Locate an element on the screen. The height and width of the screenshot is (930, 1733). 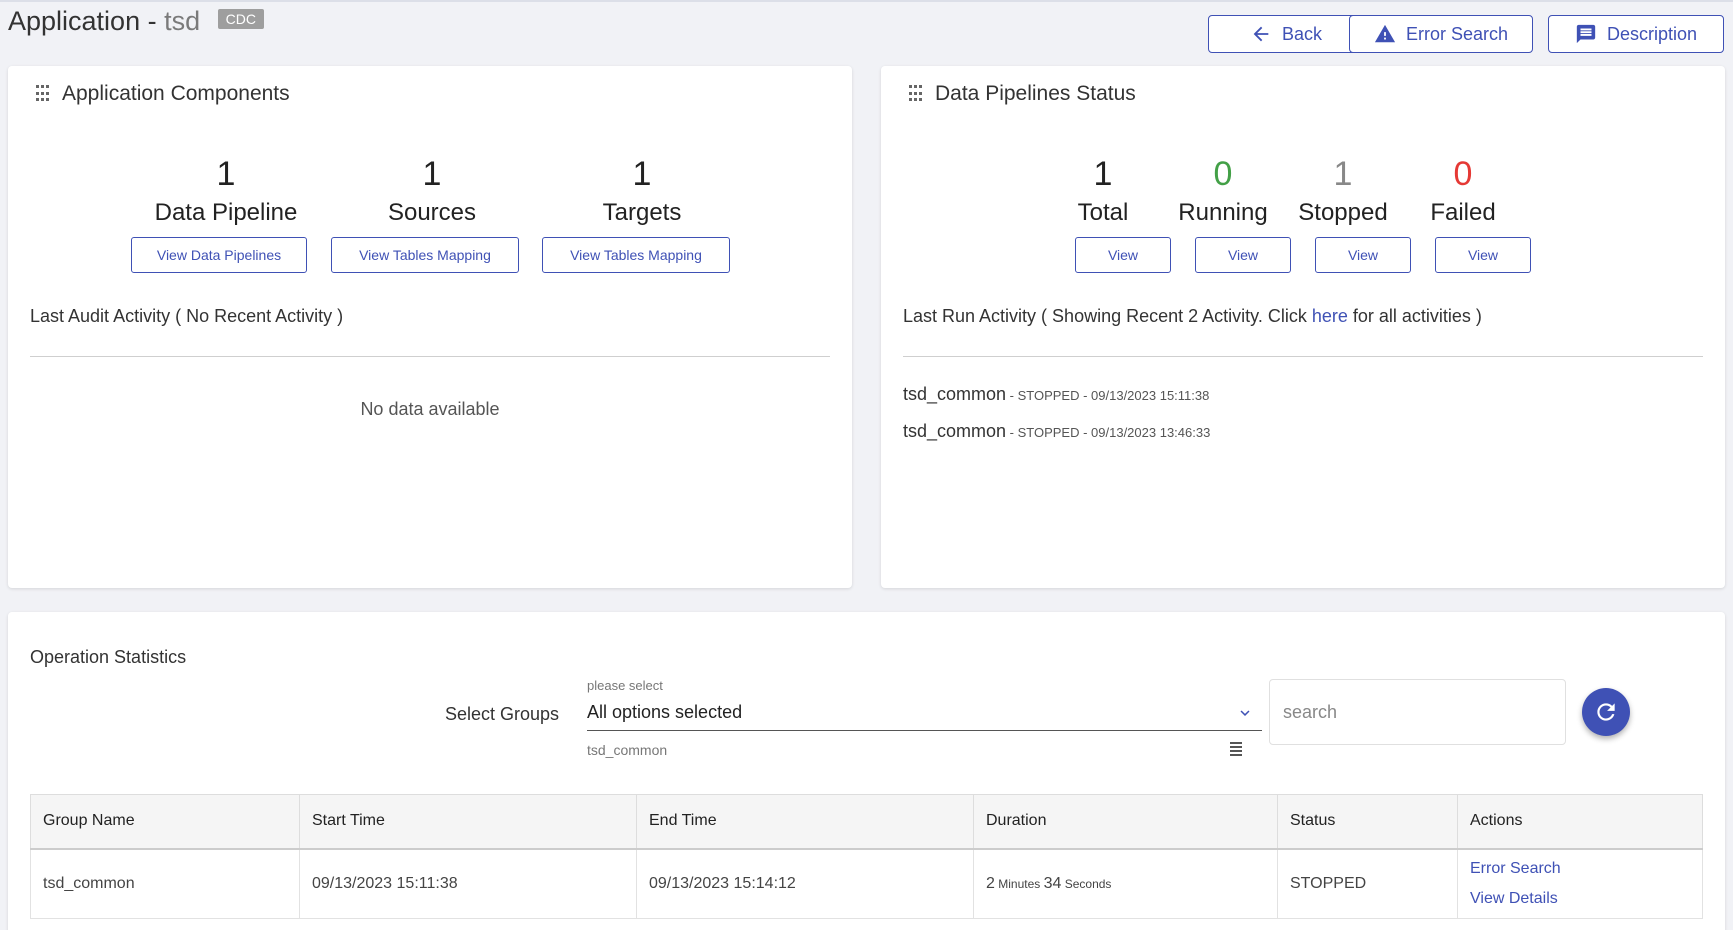
select-groups-label: Select Groups is located at coordinates (502, 714).